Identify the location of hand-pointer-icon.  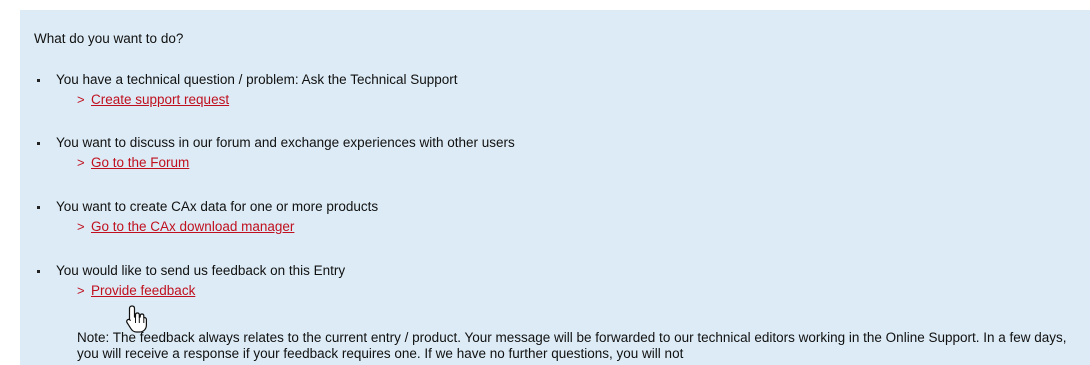
(136, 319).